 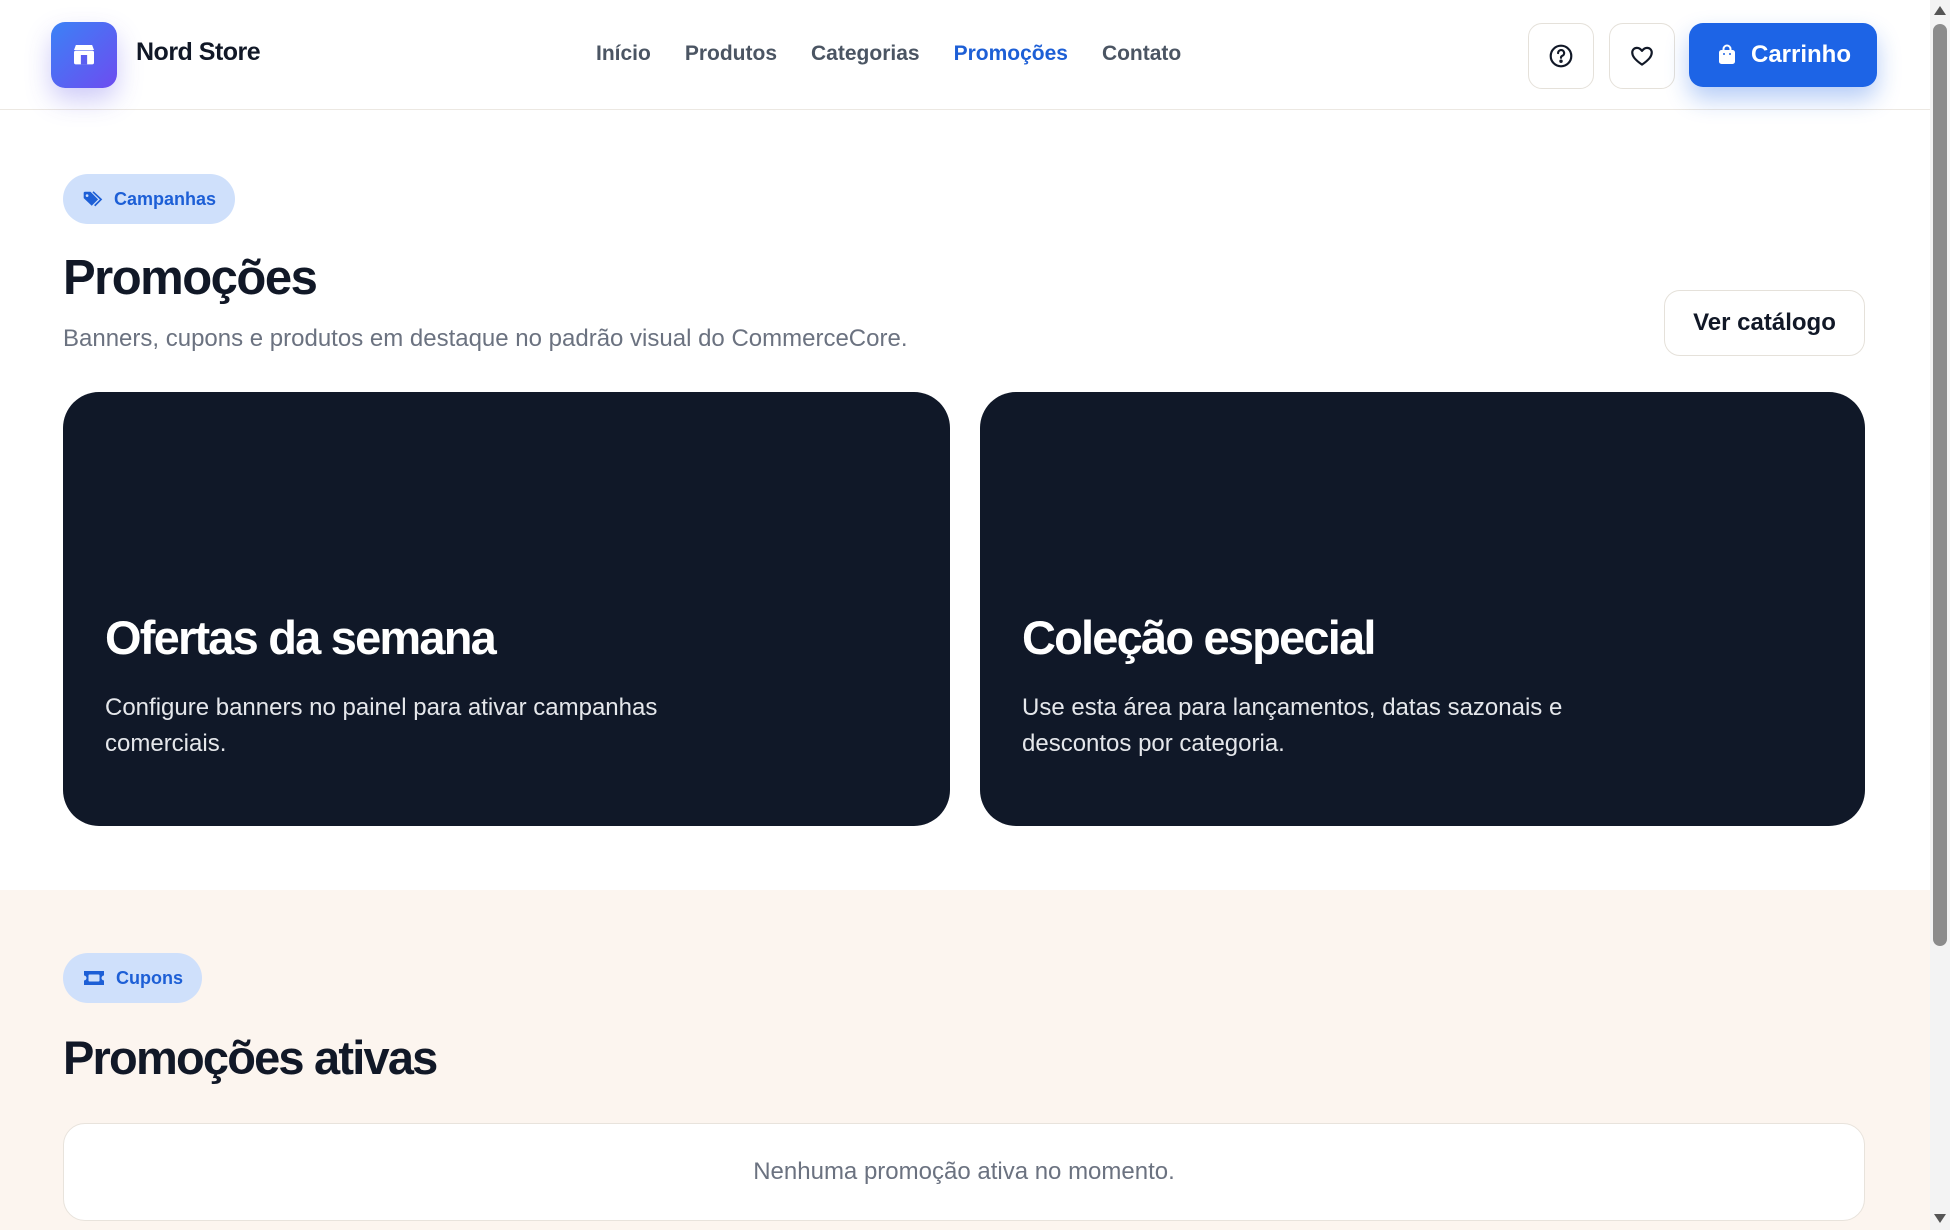 I want to click on campaigns-badge-label: Campanhas, so click(x=165, y=198).